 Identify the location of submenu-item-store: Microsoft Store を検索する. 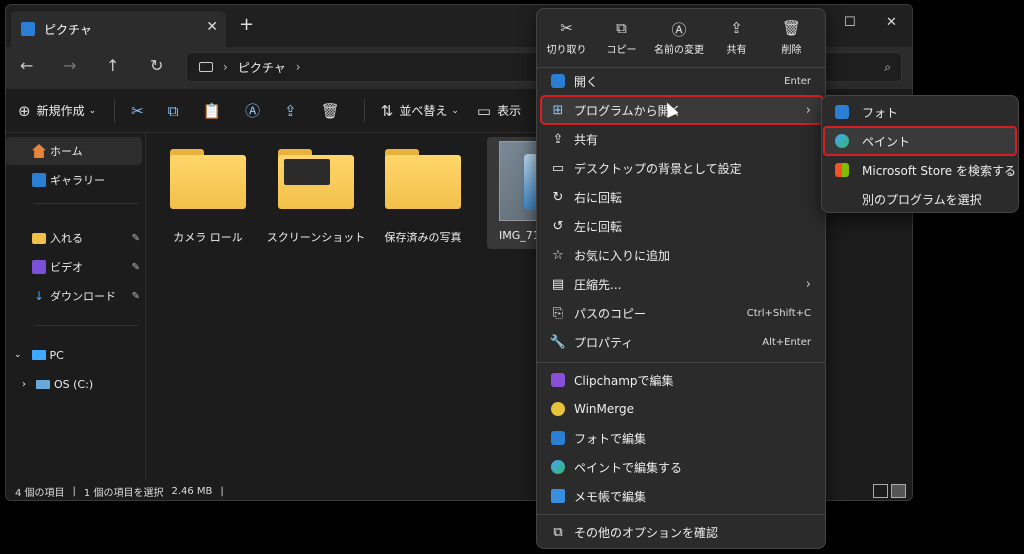
(920, 170).